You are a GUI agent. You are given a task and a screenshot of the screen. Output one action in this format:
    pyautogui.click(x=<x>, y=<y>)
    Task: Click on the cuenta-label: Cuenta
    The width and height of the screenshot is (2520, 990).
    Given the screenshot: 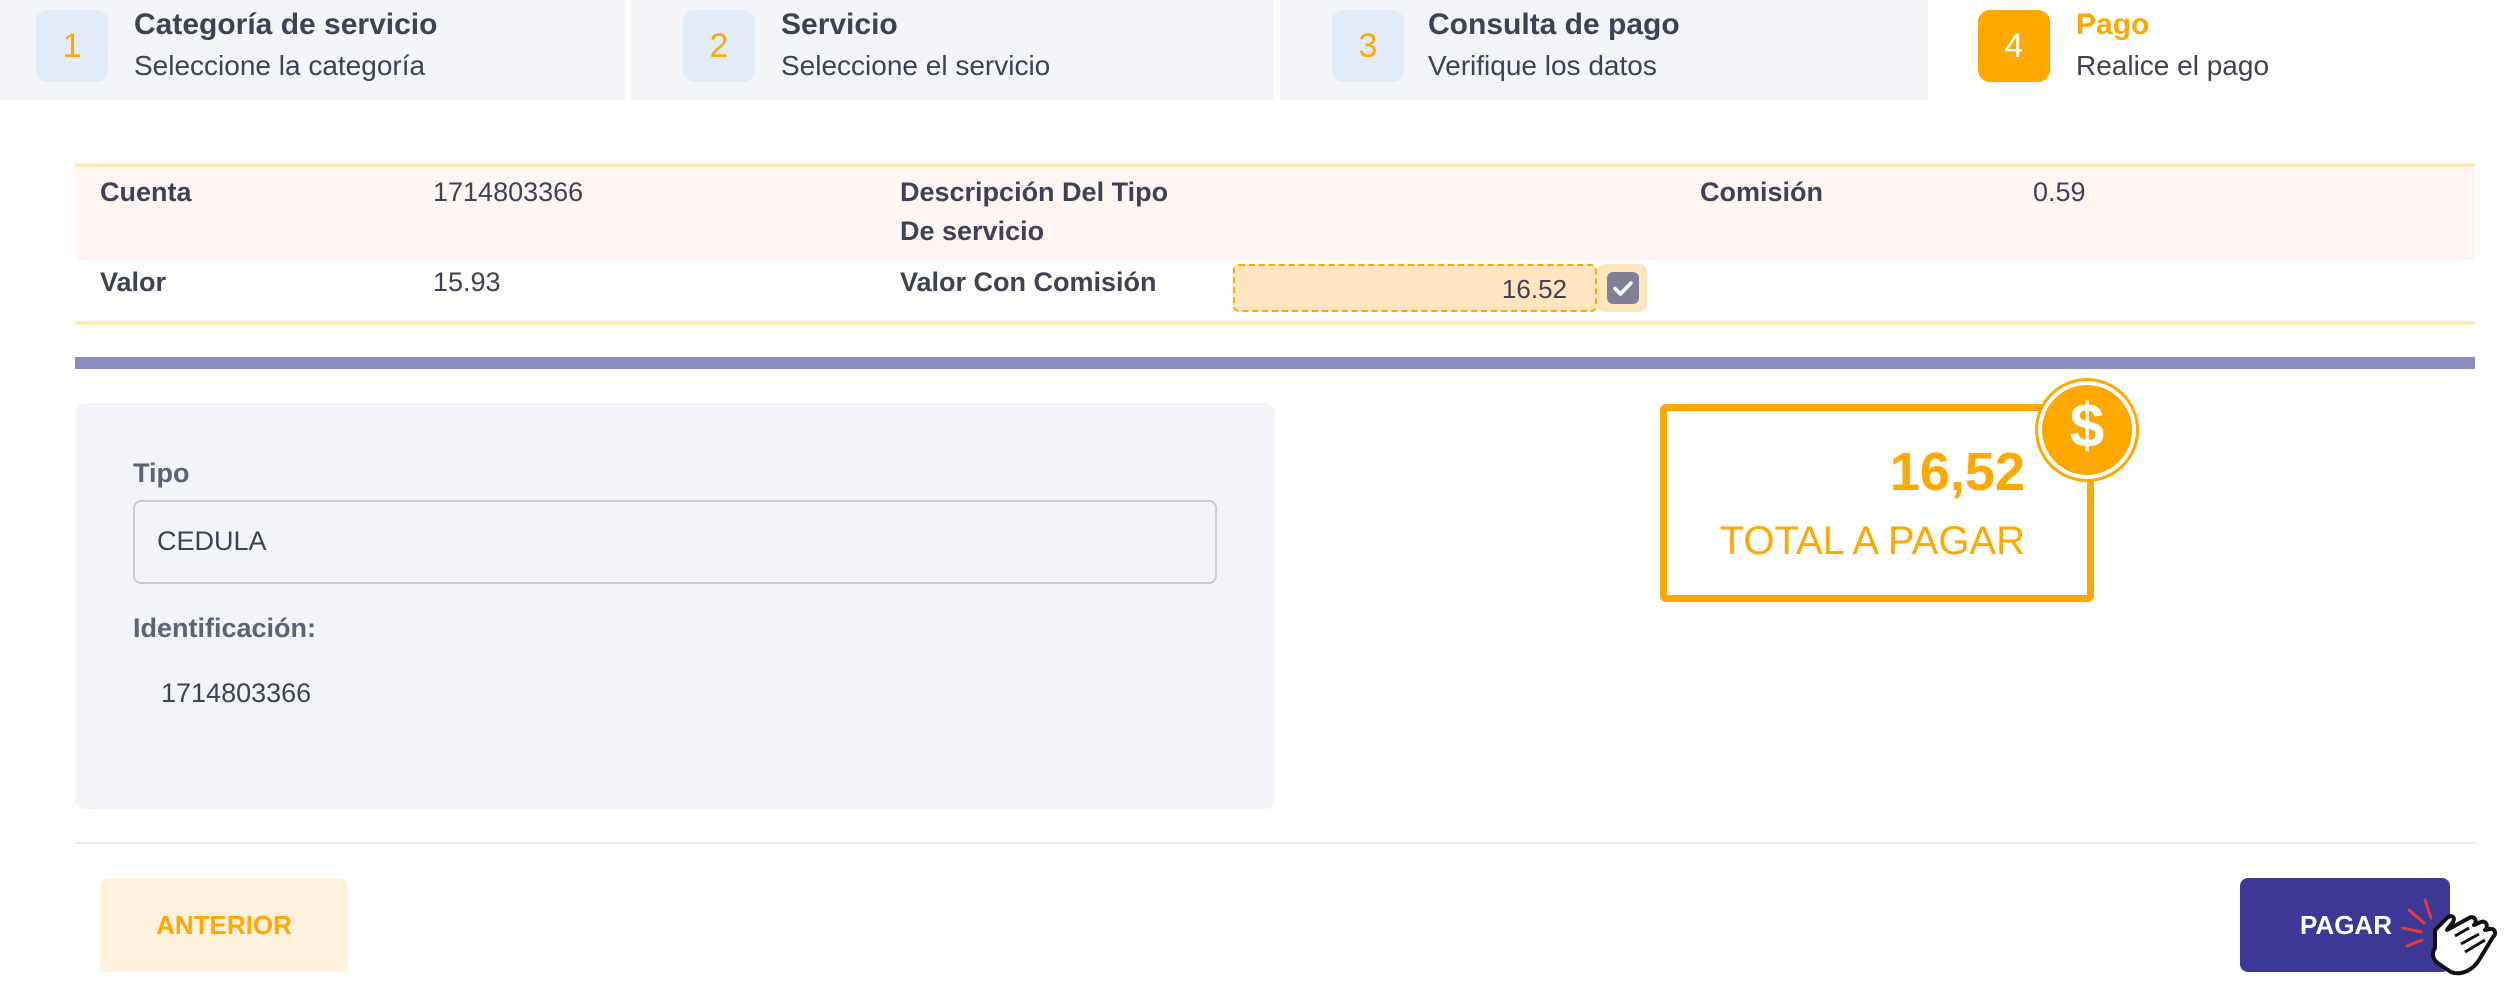 What is the action you would take?
    pyautogui.click(x=146, y=192)
    